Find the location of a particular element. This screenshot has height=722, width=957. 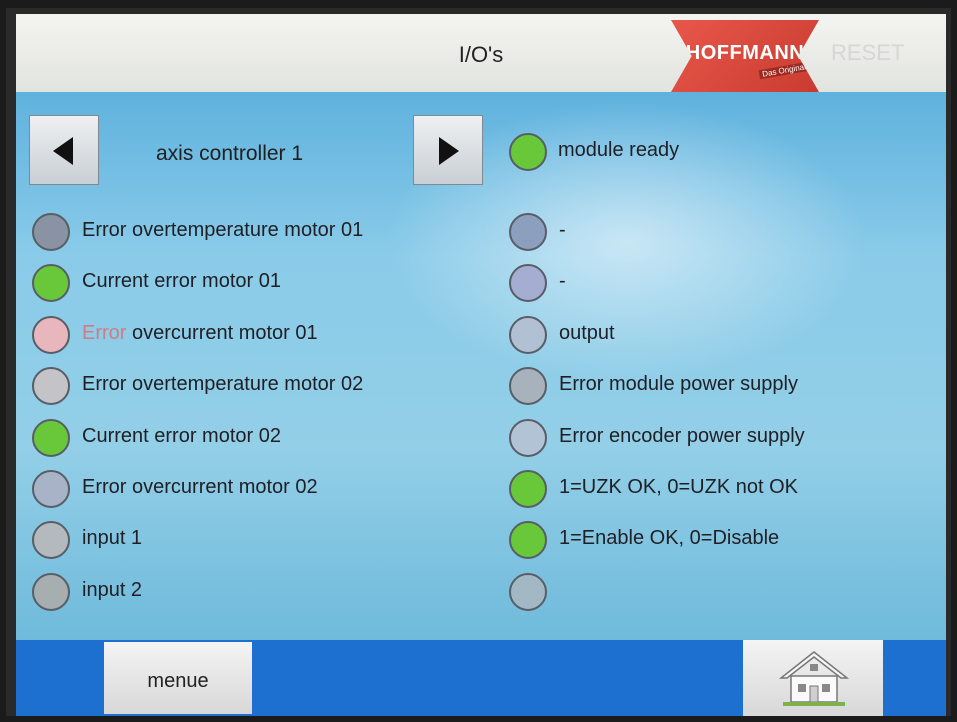

next-controller-button is located at coordinates (448, 150).